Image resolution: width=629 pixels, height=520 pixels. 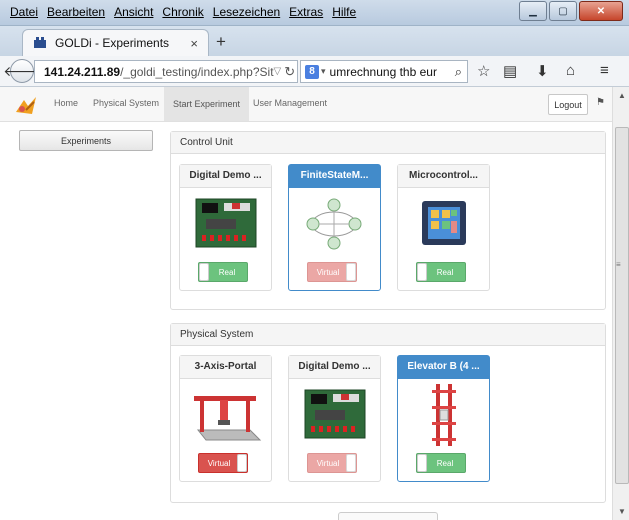 What do you see at coordinates (197, 71) in the screenshot?
I see `url-path: /_goldi_testing/index.php?Sit` at bounding box center [197, 71].